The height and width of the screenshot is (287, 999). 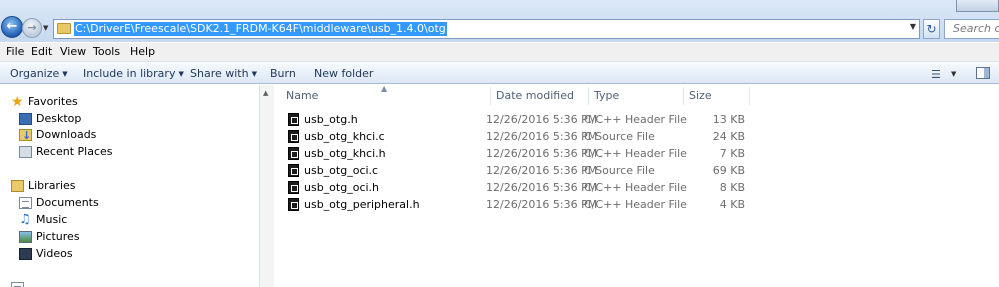 What do you see at coordinates (728, 136) in the screenshot?
I see `file-size: 24 KB` at bounding box center [728, 136].